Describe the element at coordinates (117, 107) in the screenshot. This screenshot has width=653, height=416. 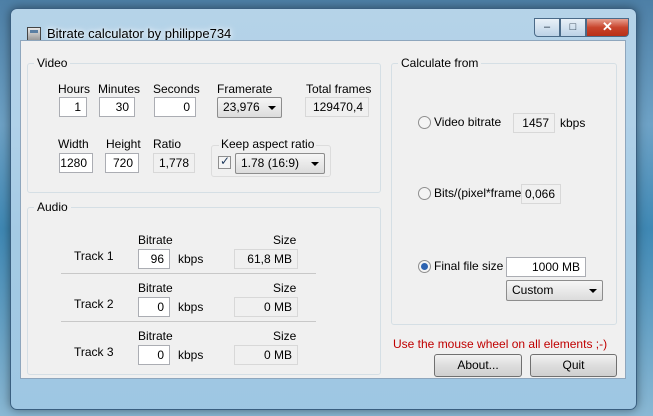
I see `minutes-field: 30` at that location.